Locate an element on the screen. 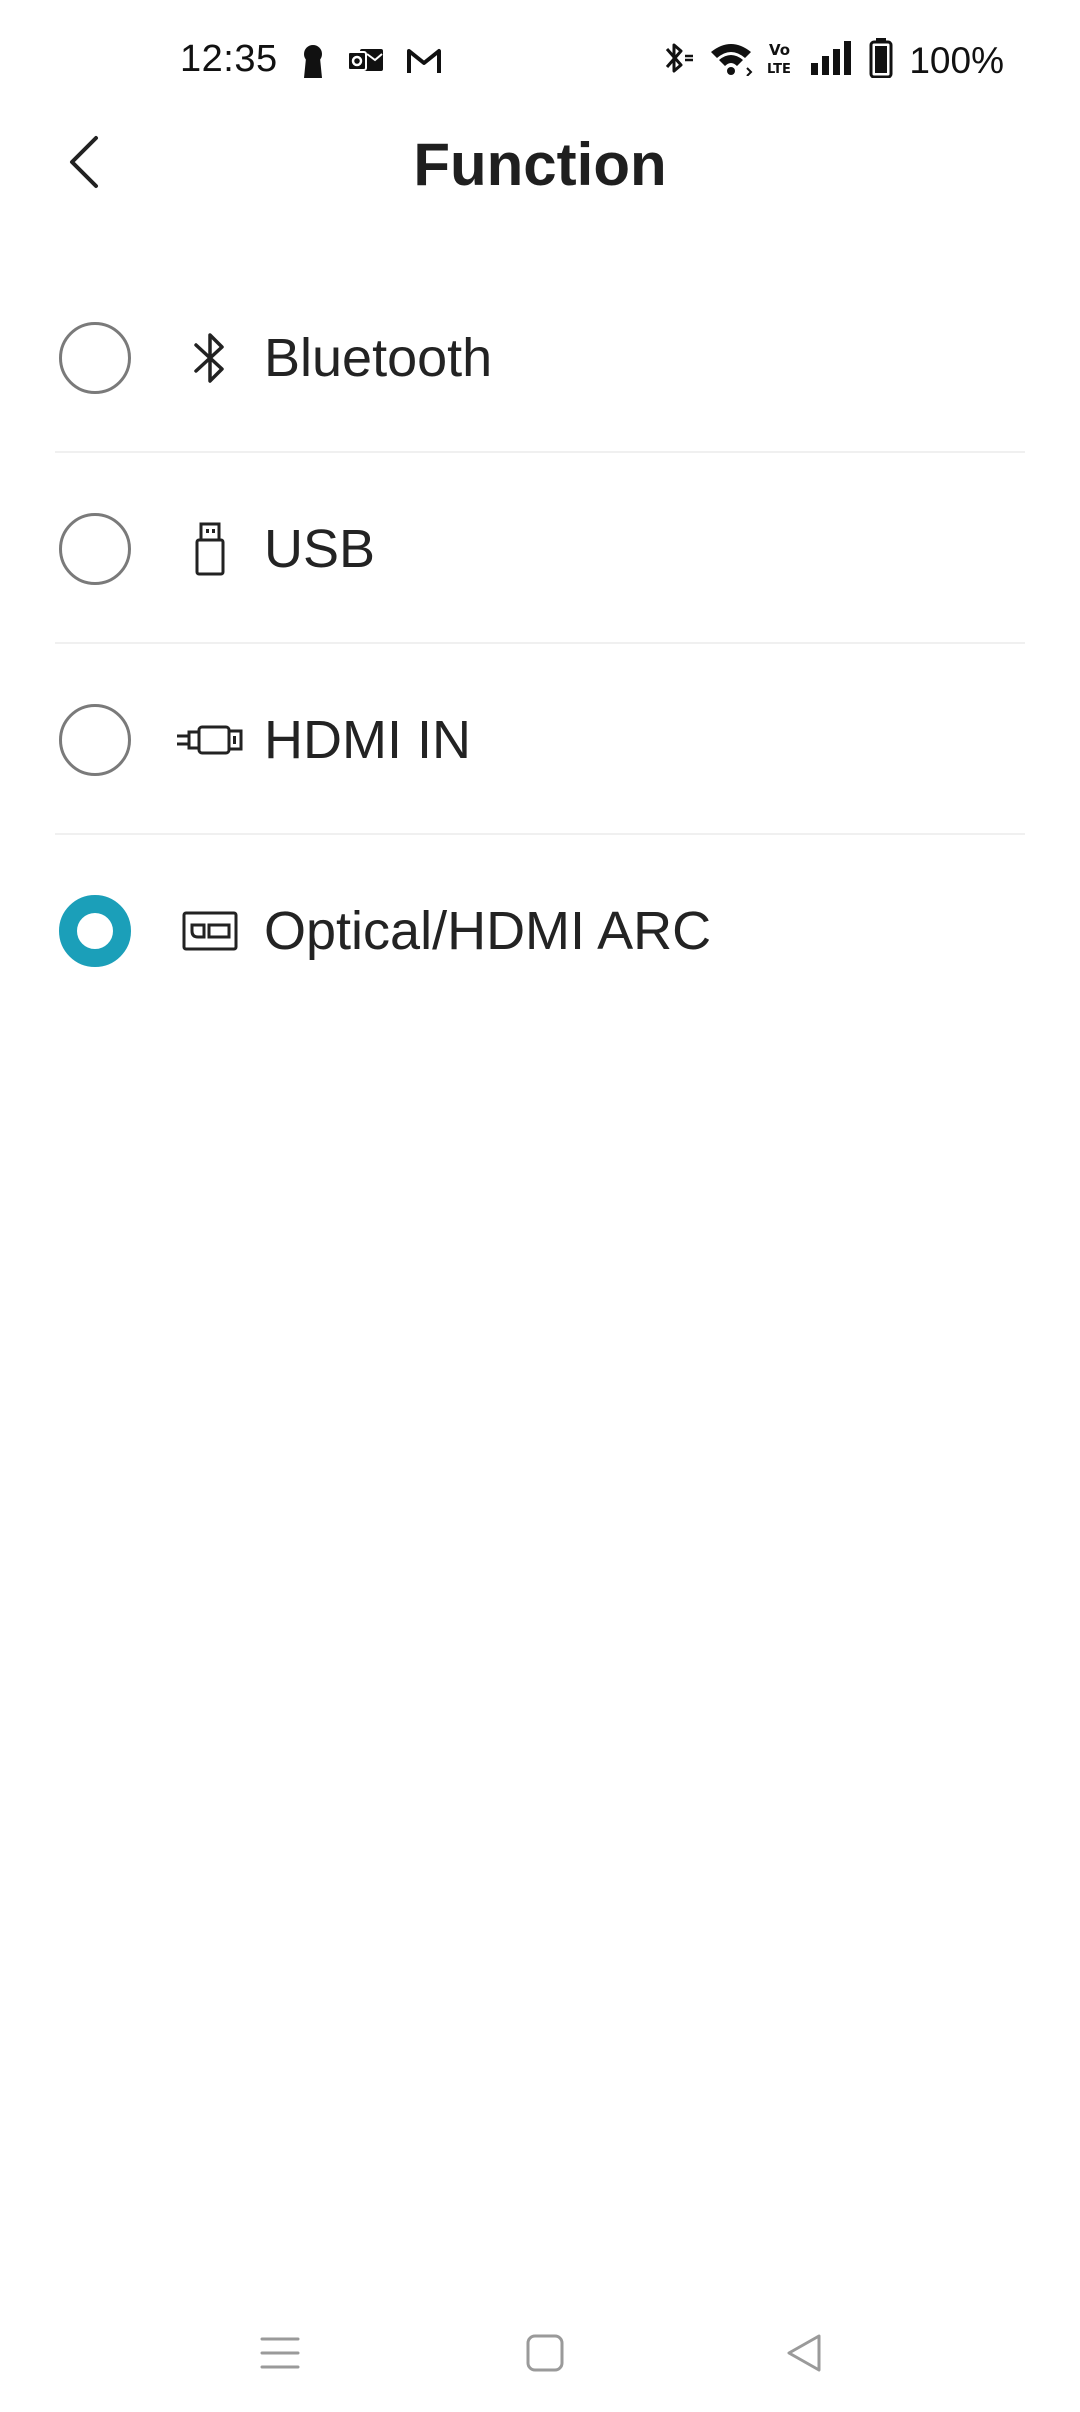  outlook-icon is located at coordinates (365, 63).